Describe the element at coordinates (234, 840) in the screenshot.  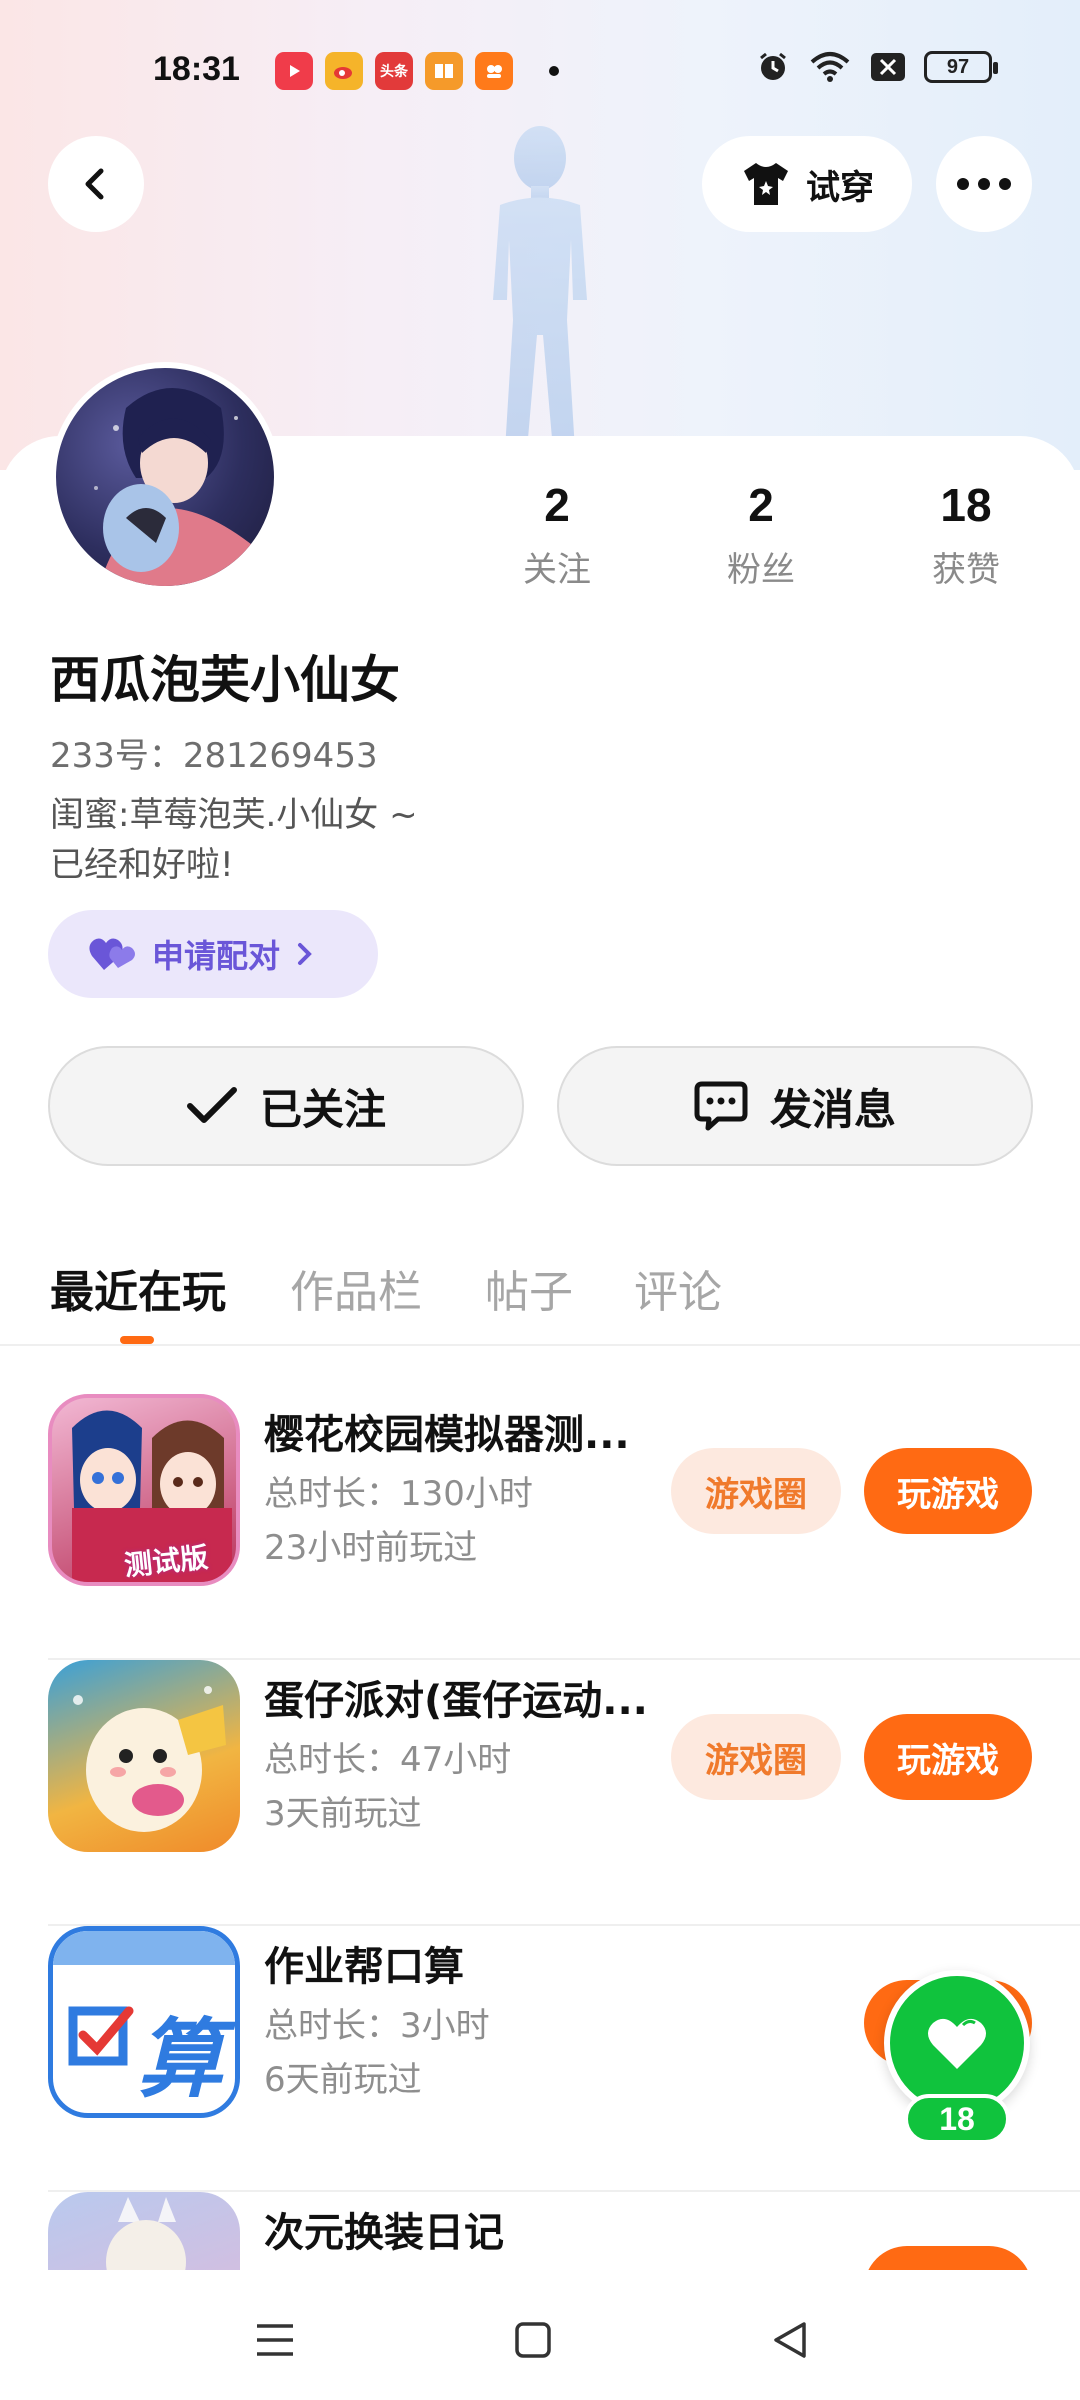
I see `user-bio: 闺蜜:草莓泡芙.小仙女 ~ 已经和好啦!` at that location.